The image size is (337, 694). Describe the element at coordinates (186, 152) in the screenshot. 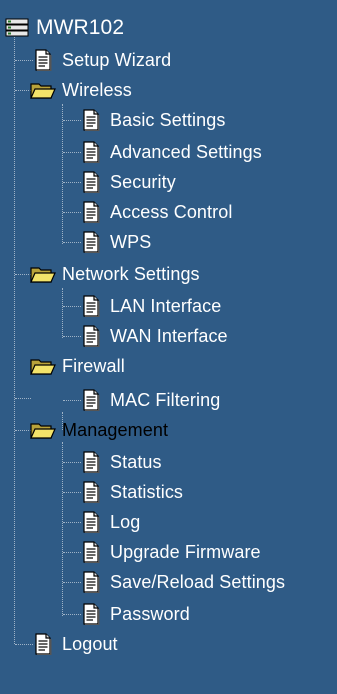

I see `nav-advanced-settings-label: Advanced Settings` at that location.